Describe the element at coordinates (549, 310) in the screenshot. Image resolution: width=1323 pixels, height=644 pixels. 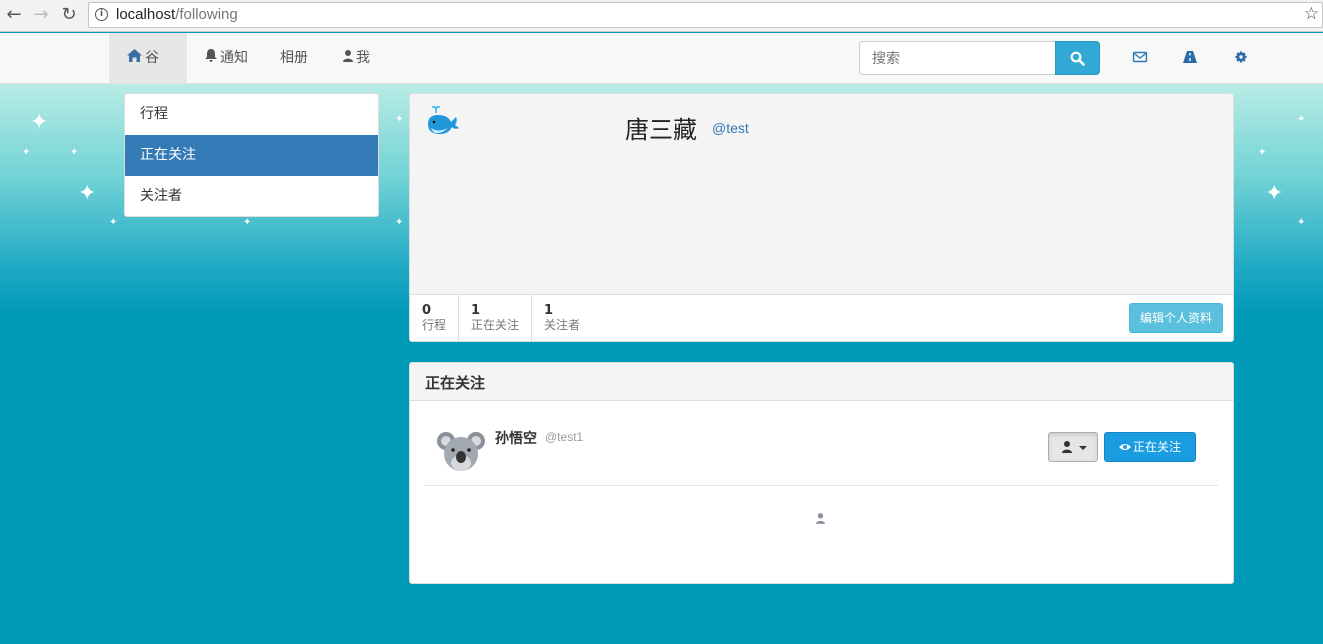
I see `stat-followers-count: 1` at that location.